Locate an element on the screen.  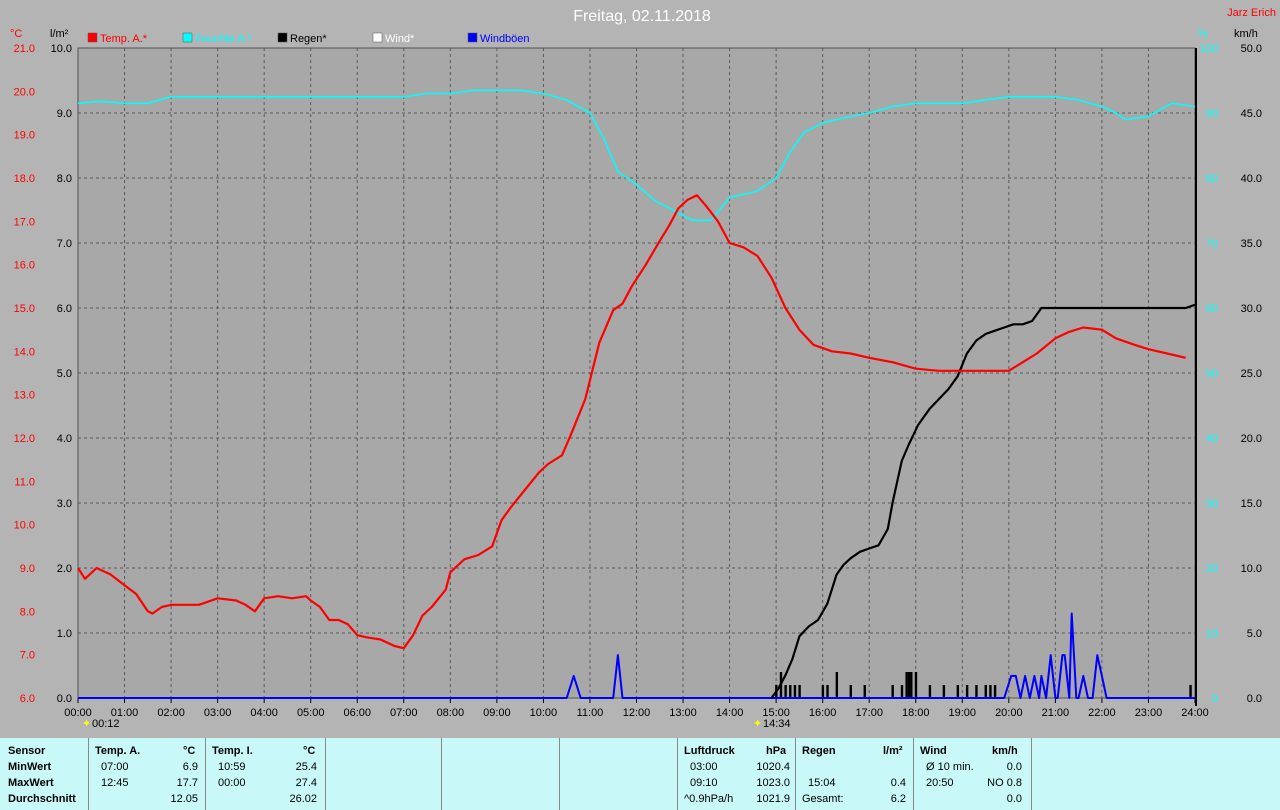
pressure-trend: ^0.9hPa/h is located at coordinates (709, 799).